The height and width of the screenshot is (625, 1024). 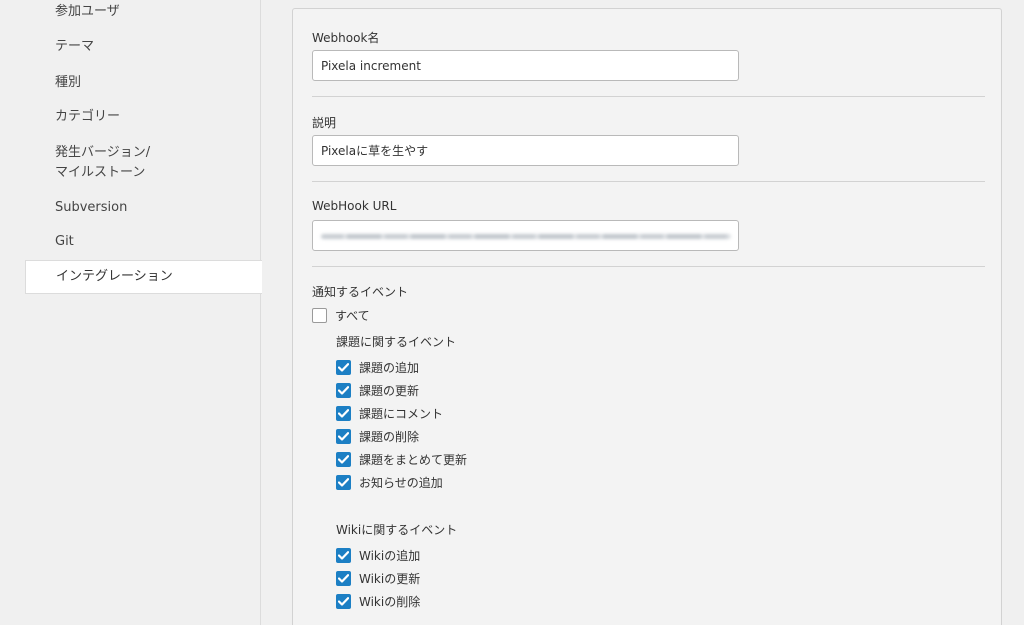 What do you see at coordinates (91, 208) in the screenshot?
I see `sidebar-item-subversion: Subversion` at bounding box center [91, 208].